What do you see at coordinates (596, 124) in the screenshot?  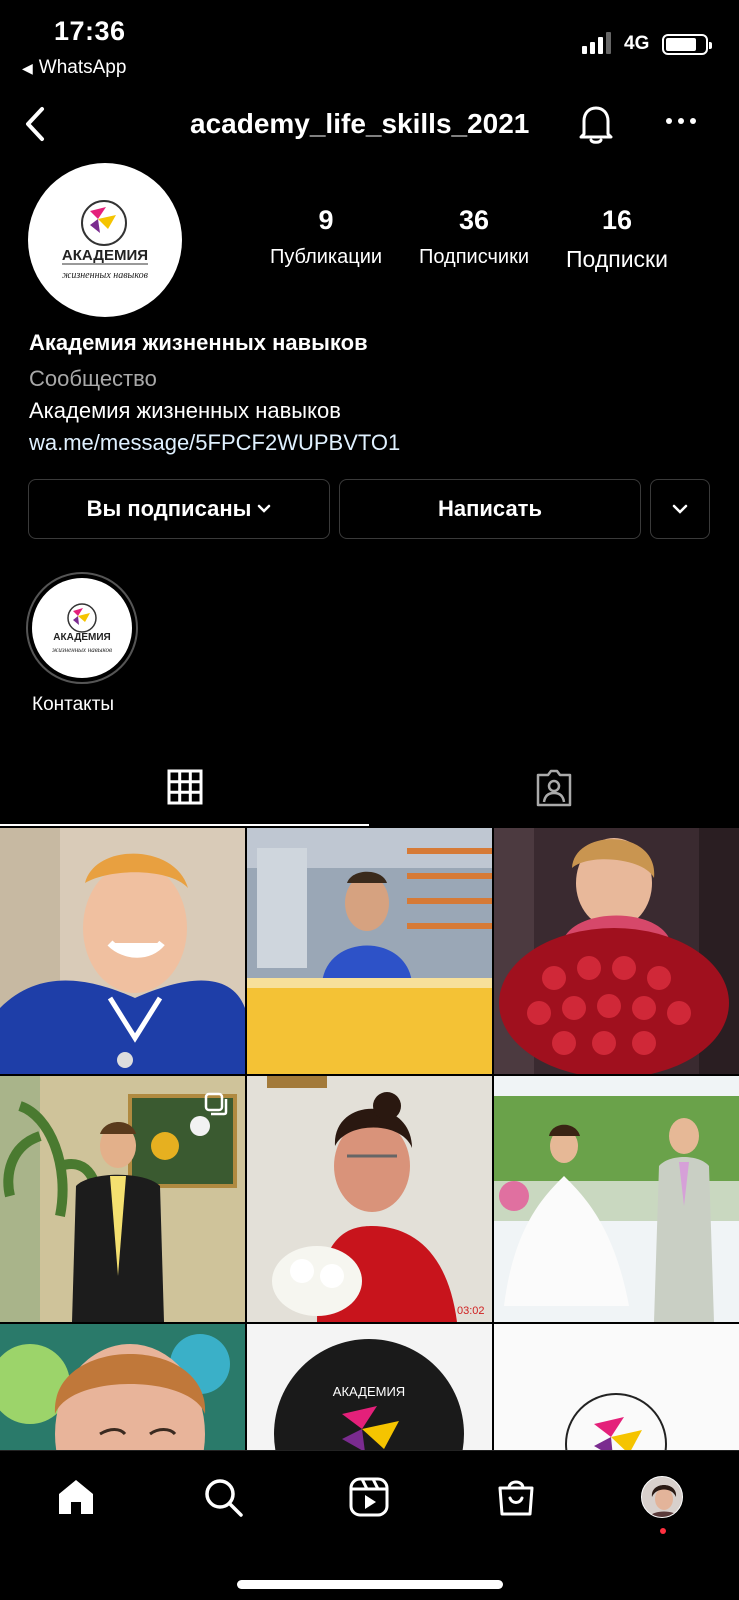 I see `bell-icon` at bounding box center [596, 124].